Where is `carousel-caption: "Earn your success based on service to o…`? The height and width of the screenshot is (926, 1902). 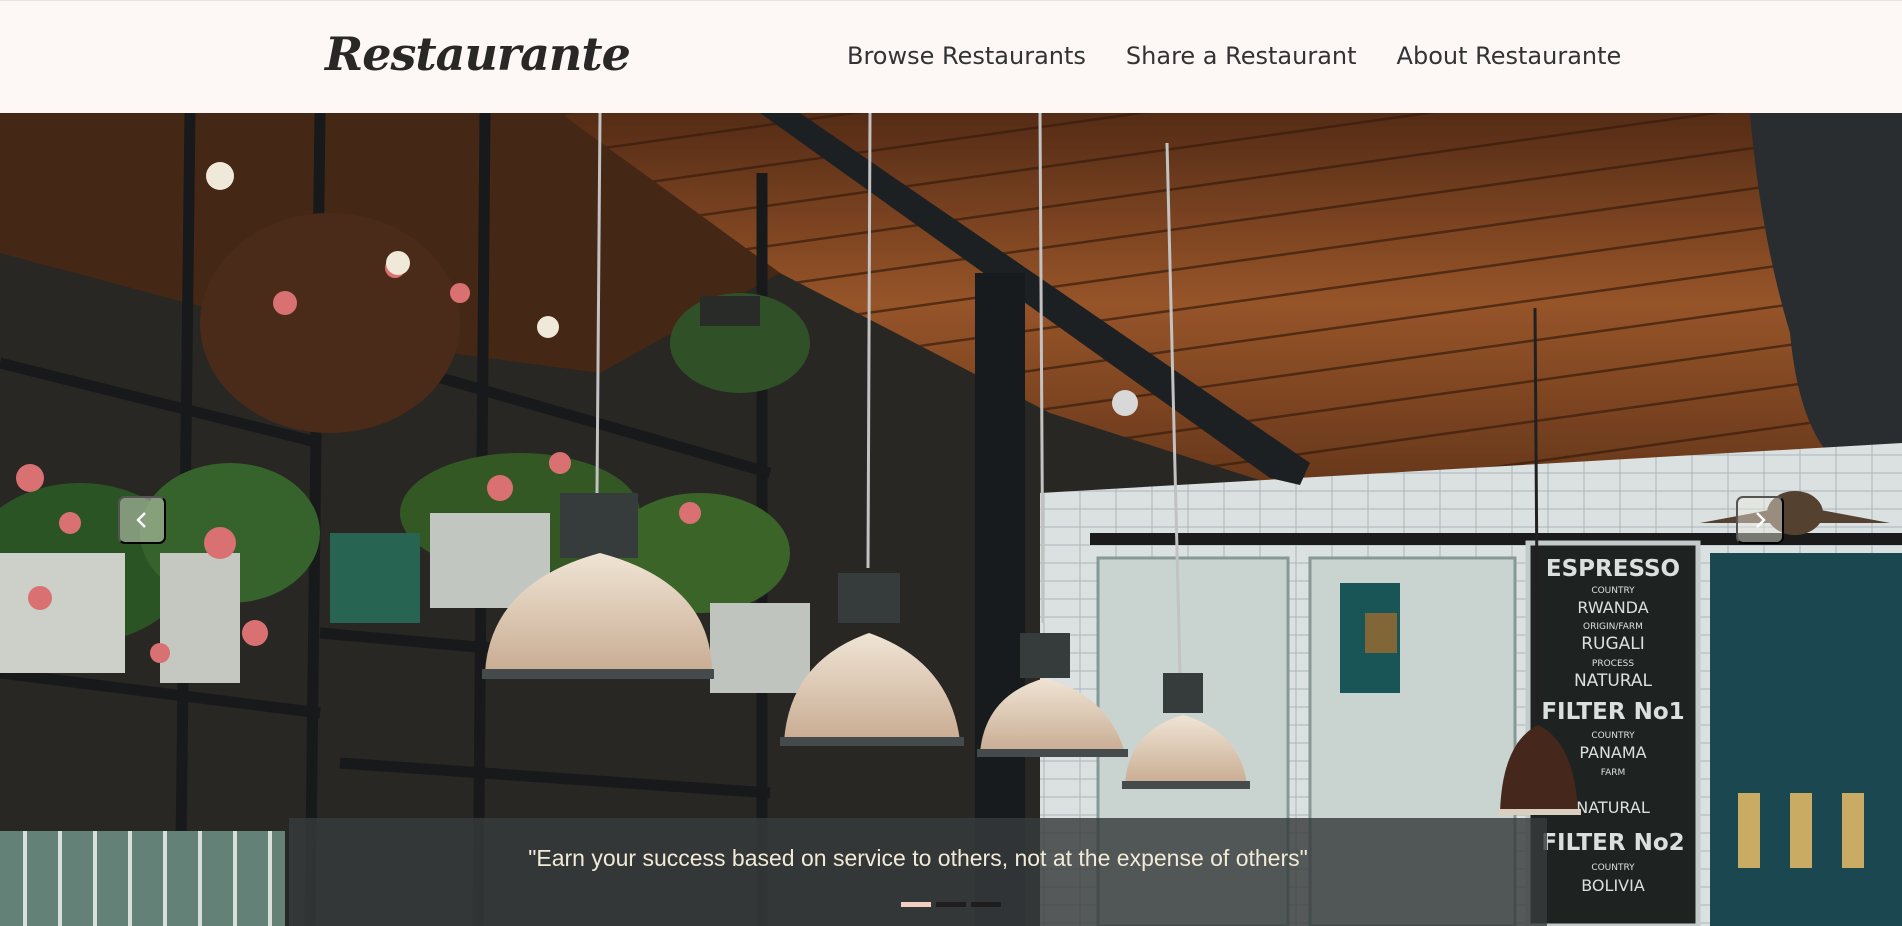
carousel-caption: "Earn your success based on service to o… is located at coordinates (918, 872).